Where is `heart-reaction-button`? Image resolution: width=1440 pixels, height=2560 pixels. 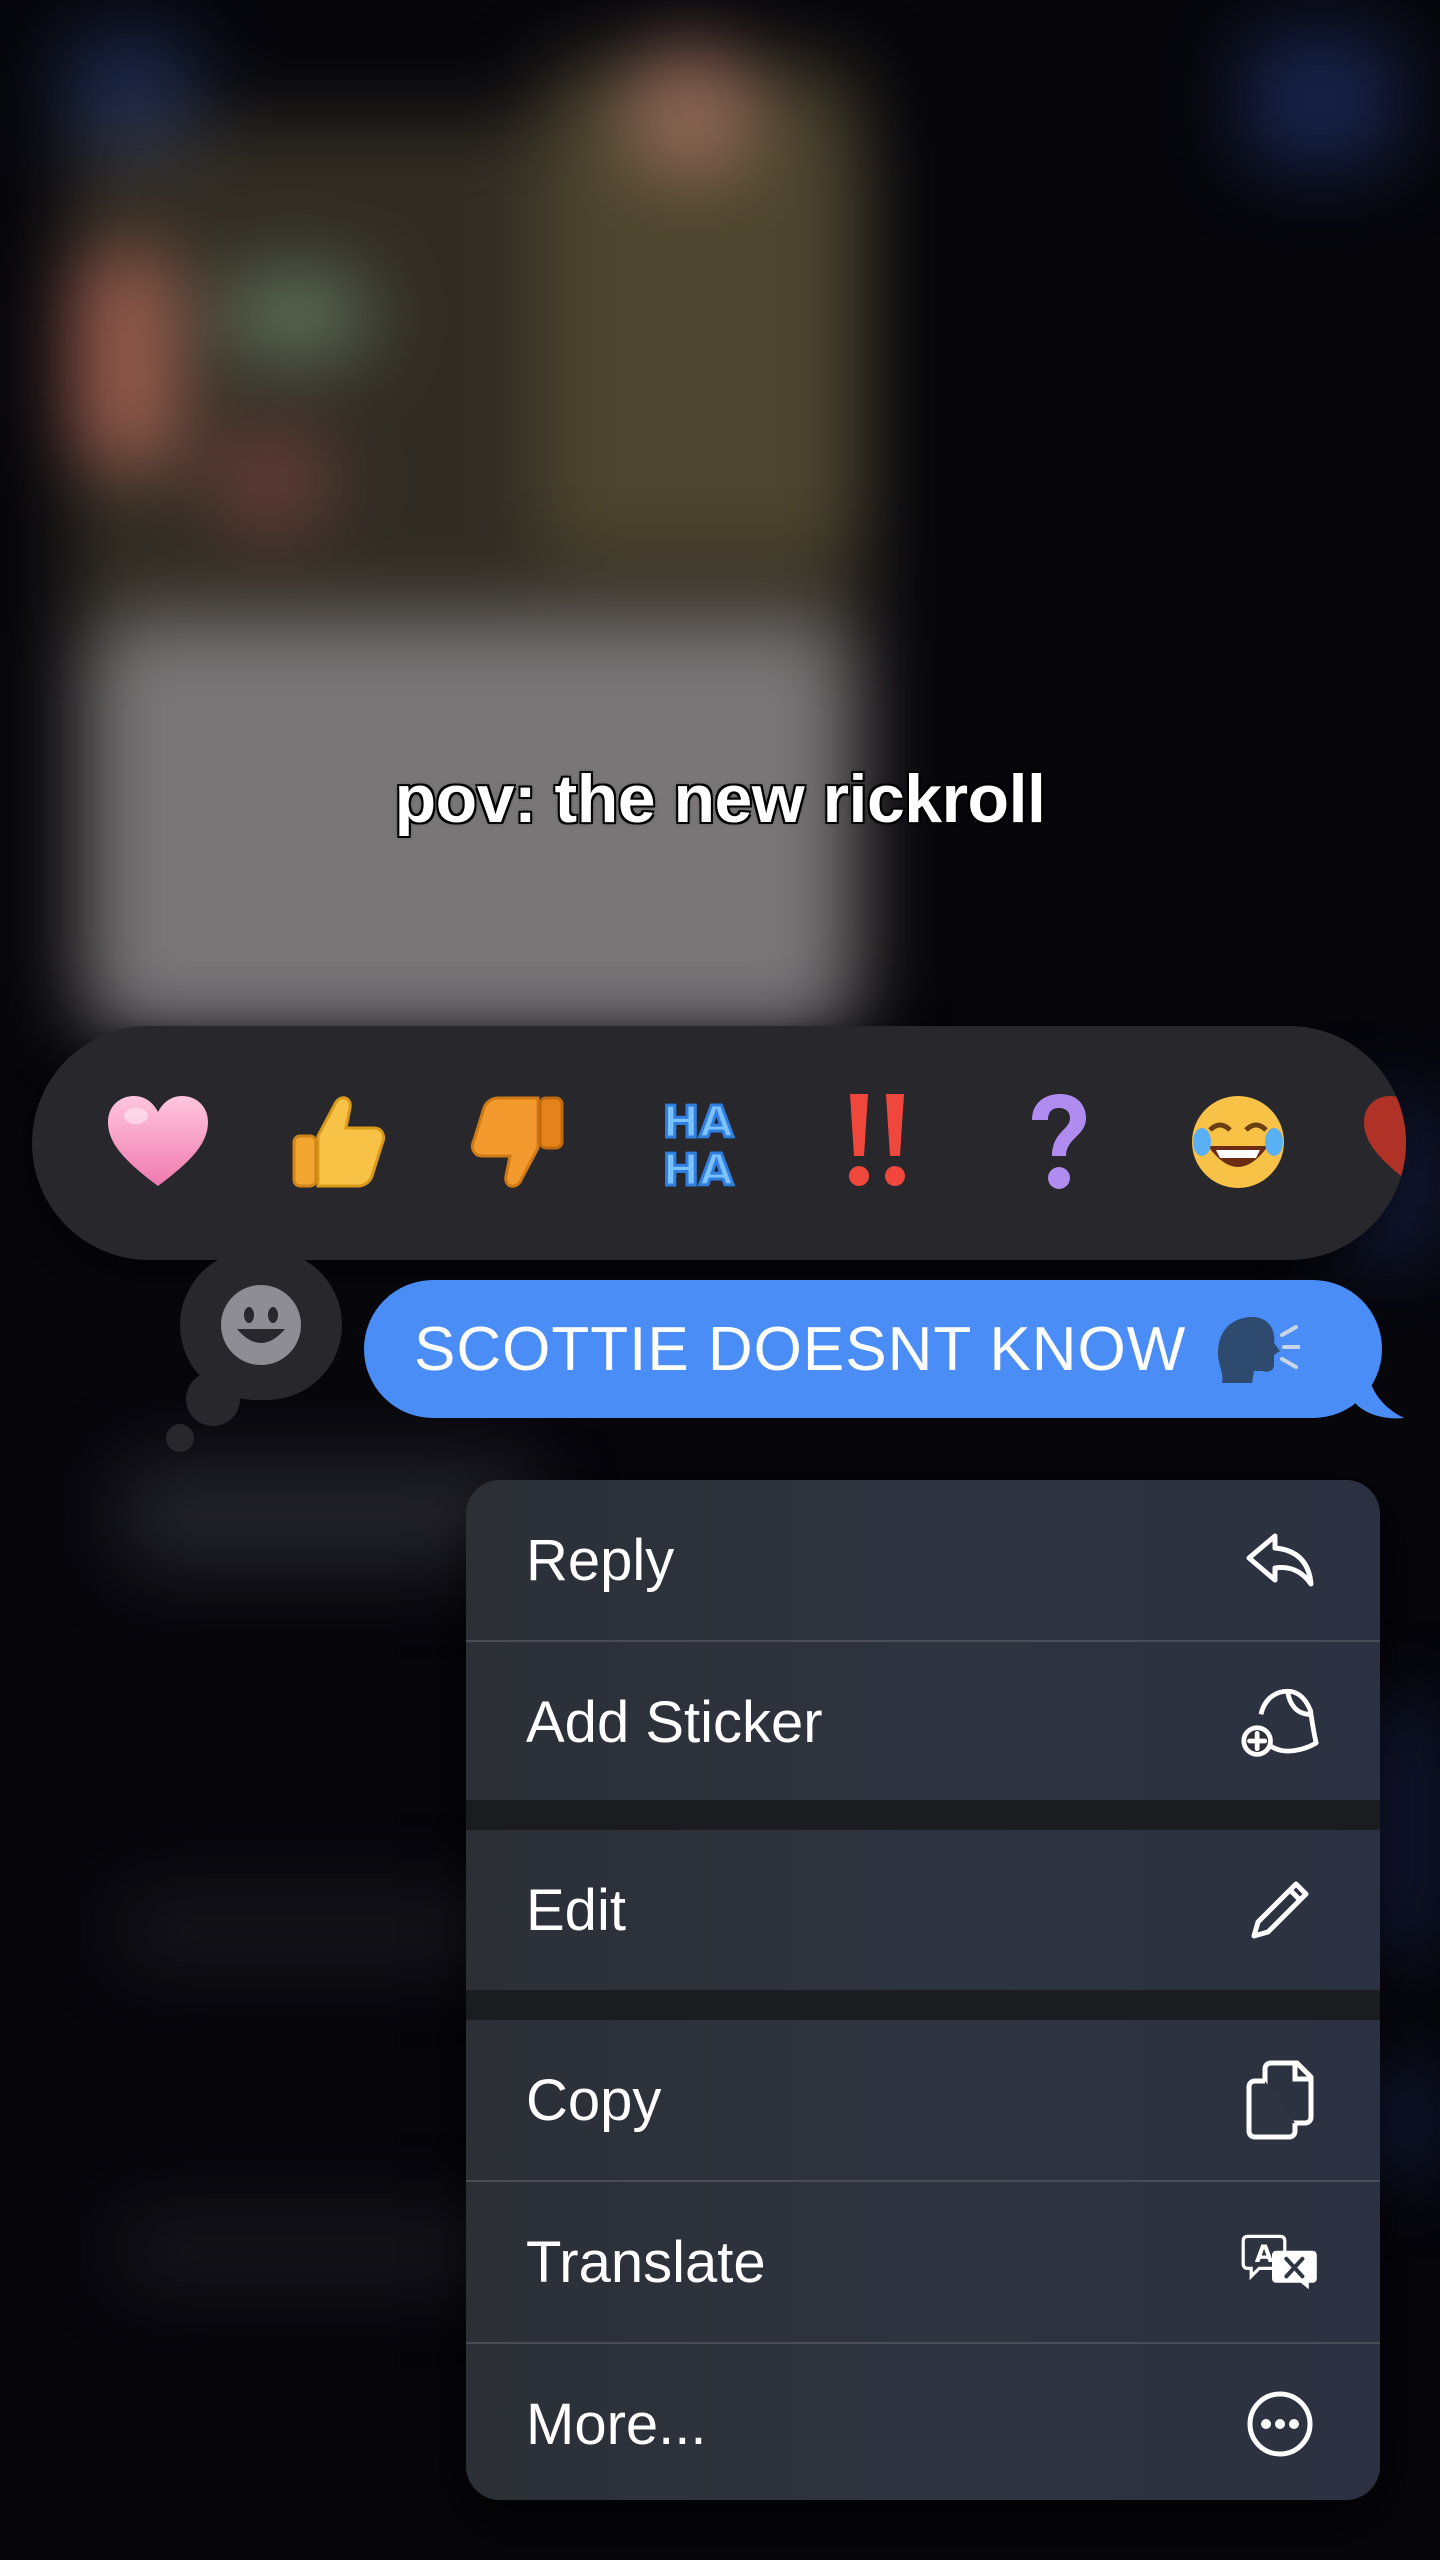
heart-reaction-button is located at coordinates (158, 1142).